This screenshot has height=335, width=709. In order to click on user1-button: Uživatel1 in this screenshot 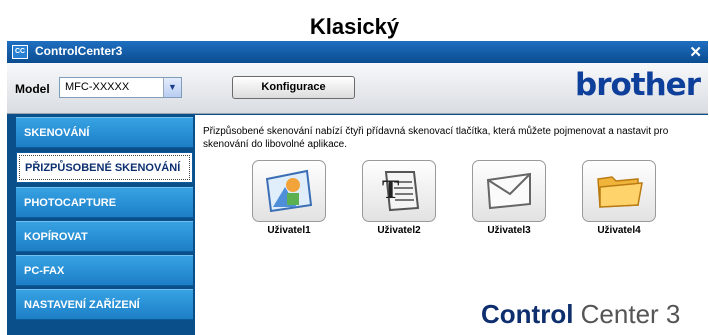, I will do `click(289, 198)`.